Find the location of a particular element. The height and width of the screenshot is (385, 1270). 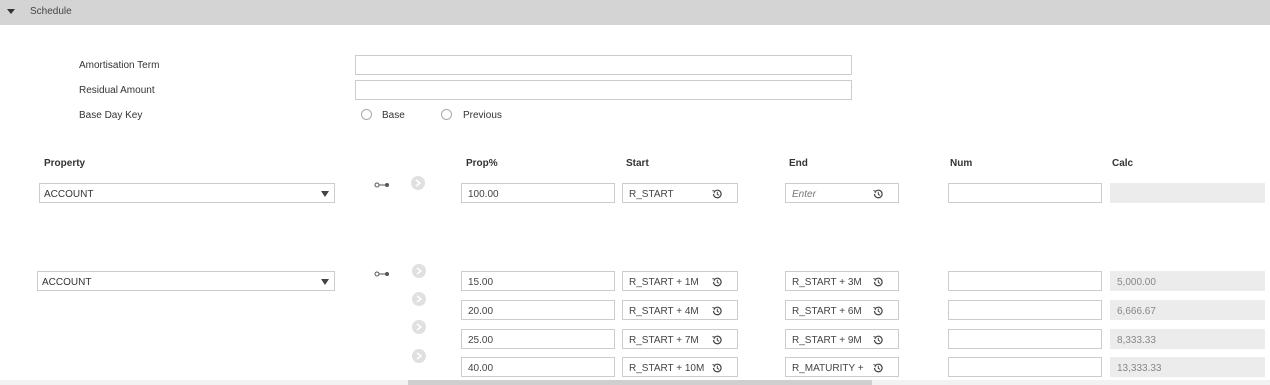

section-title: Schedule is located at coordinates (51, 11).